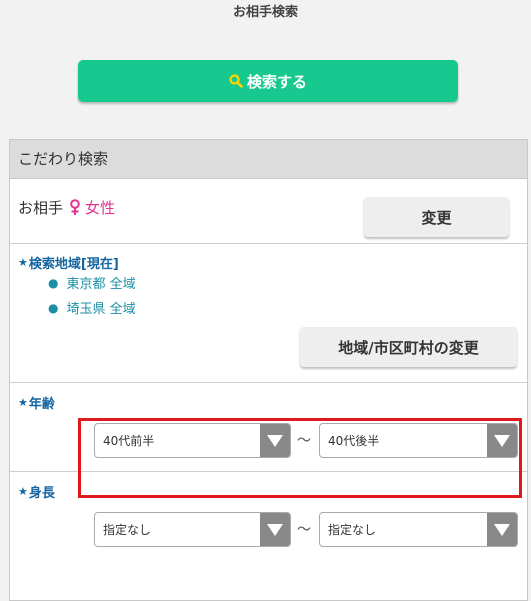 Image resolution: width=531 pixels, height=601 pixels. What do you see at coordinates (41, 404) in the screenshot?
I see `age-title-label: 年齢` at bounding box center [41, 404].